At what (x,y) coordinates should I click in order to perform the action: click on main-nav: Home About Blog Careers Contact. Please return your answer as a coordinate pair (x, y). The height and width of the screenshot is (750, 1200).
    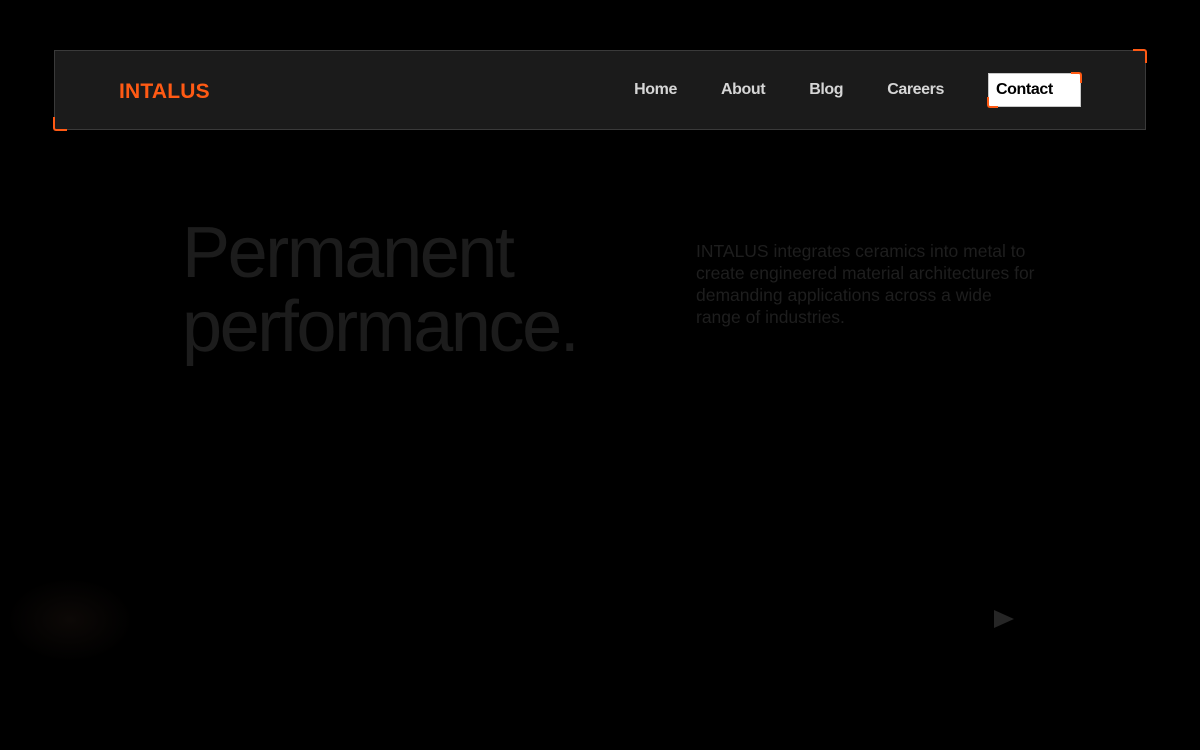
    Looking at the image, I should click on (858, 90).